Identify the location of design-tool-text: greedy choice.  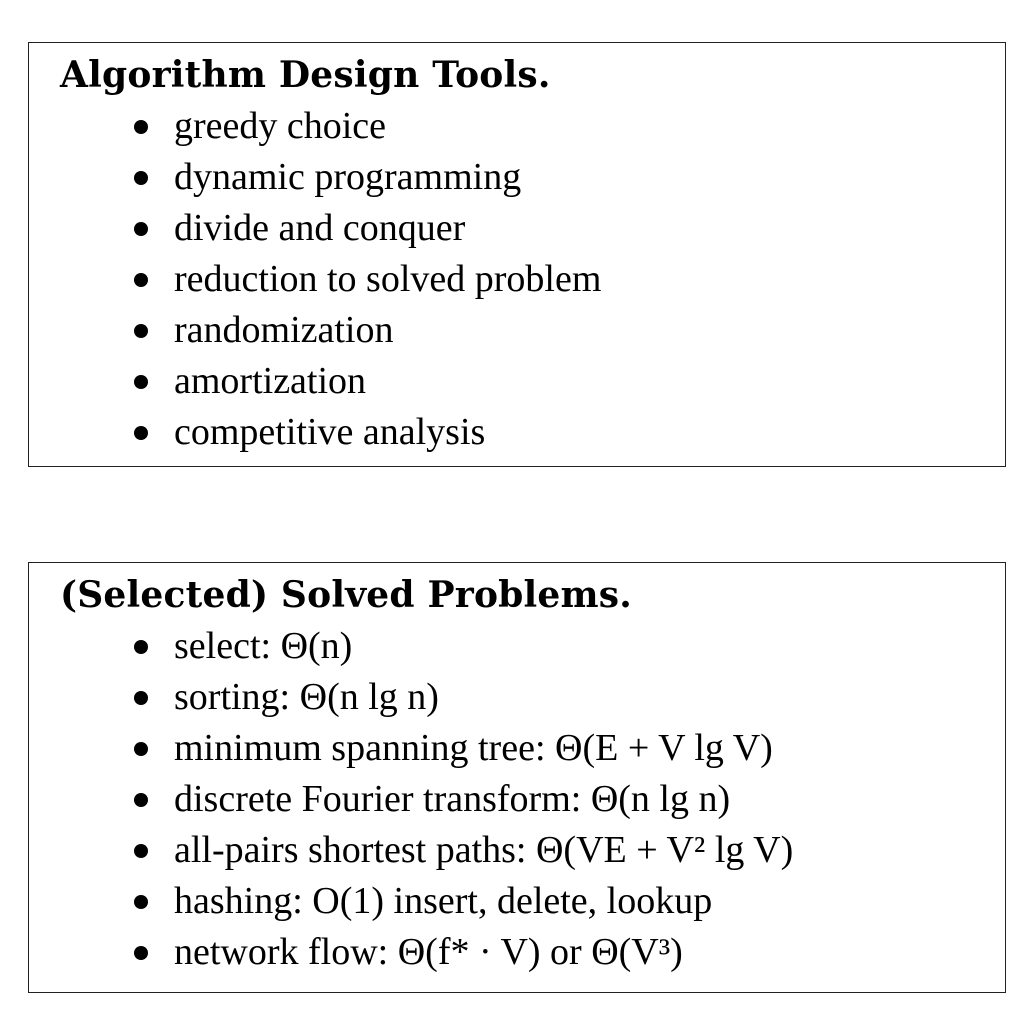
(280, 126).